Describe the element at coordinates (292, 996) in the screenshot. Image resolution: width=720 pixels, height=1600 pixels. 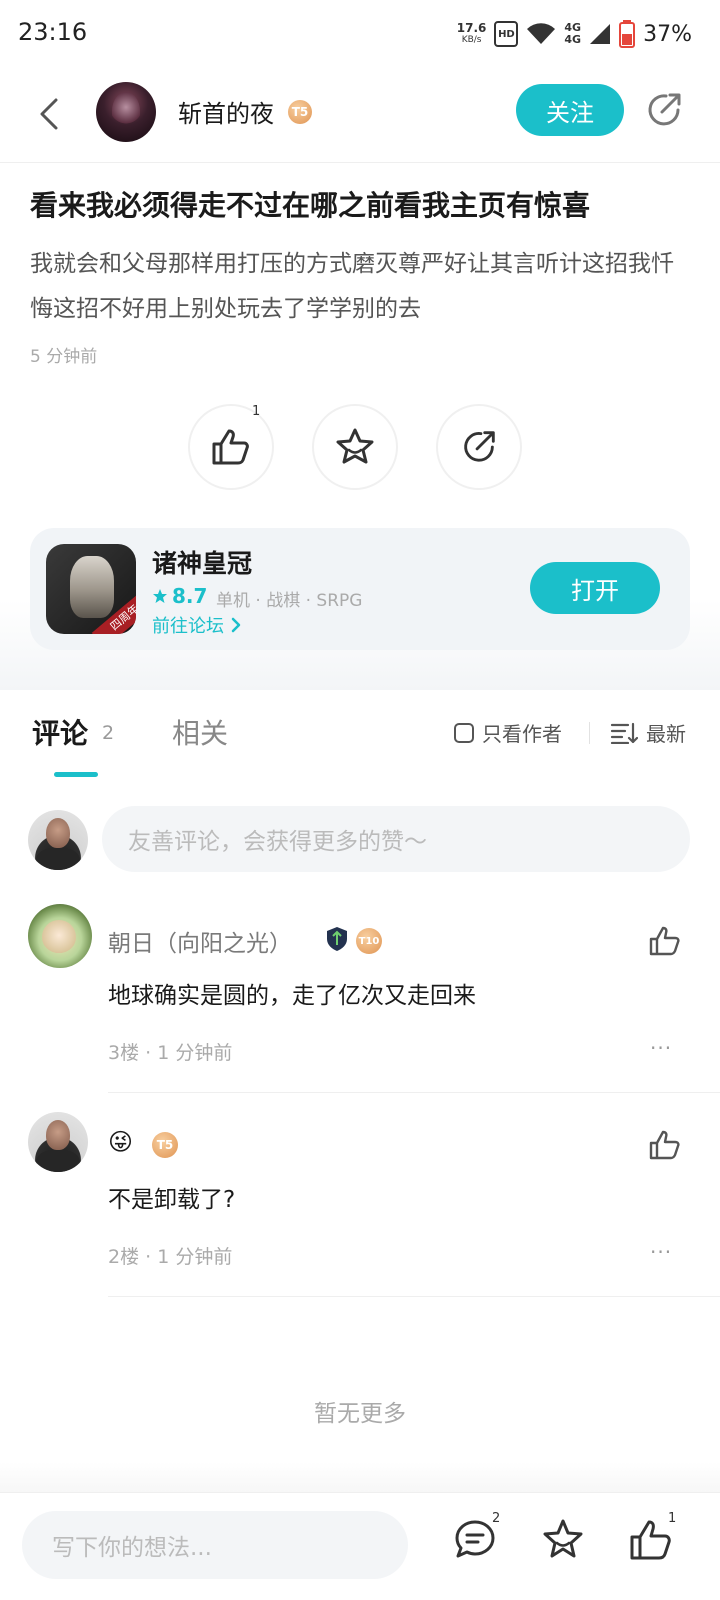
I see `comment-text: 地球确实是圆的，走了亿次又走回来` at that location.